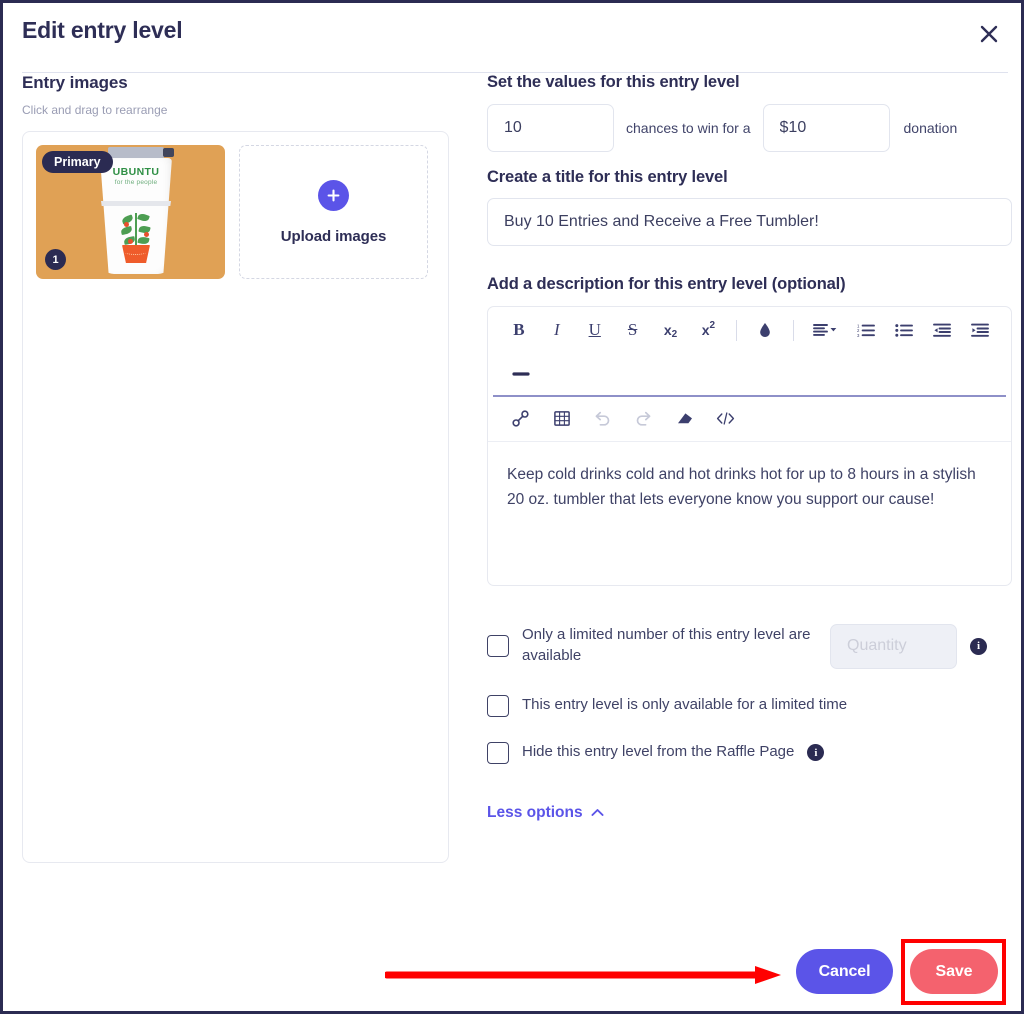 Image resolution: width=1024 pixels, height=1014 pixels. Describe the element at coordinates (136, 153) in the screenshot. I see `tumbler-lid` at that location.